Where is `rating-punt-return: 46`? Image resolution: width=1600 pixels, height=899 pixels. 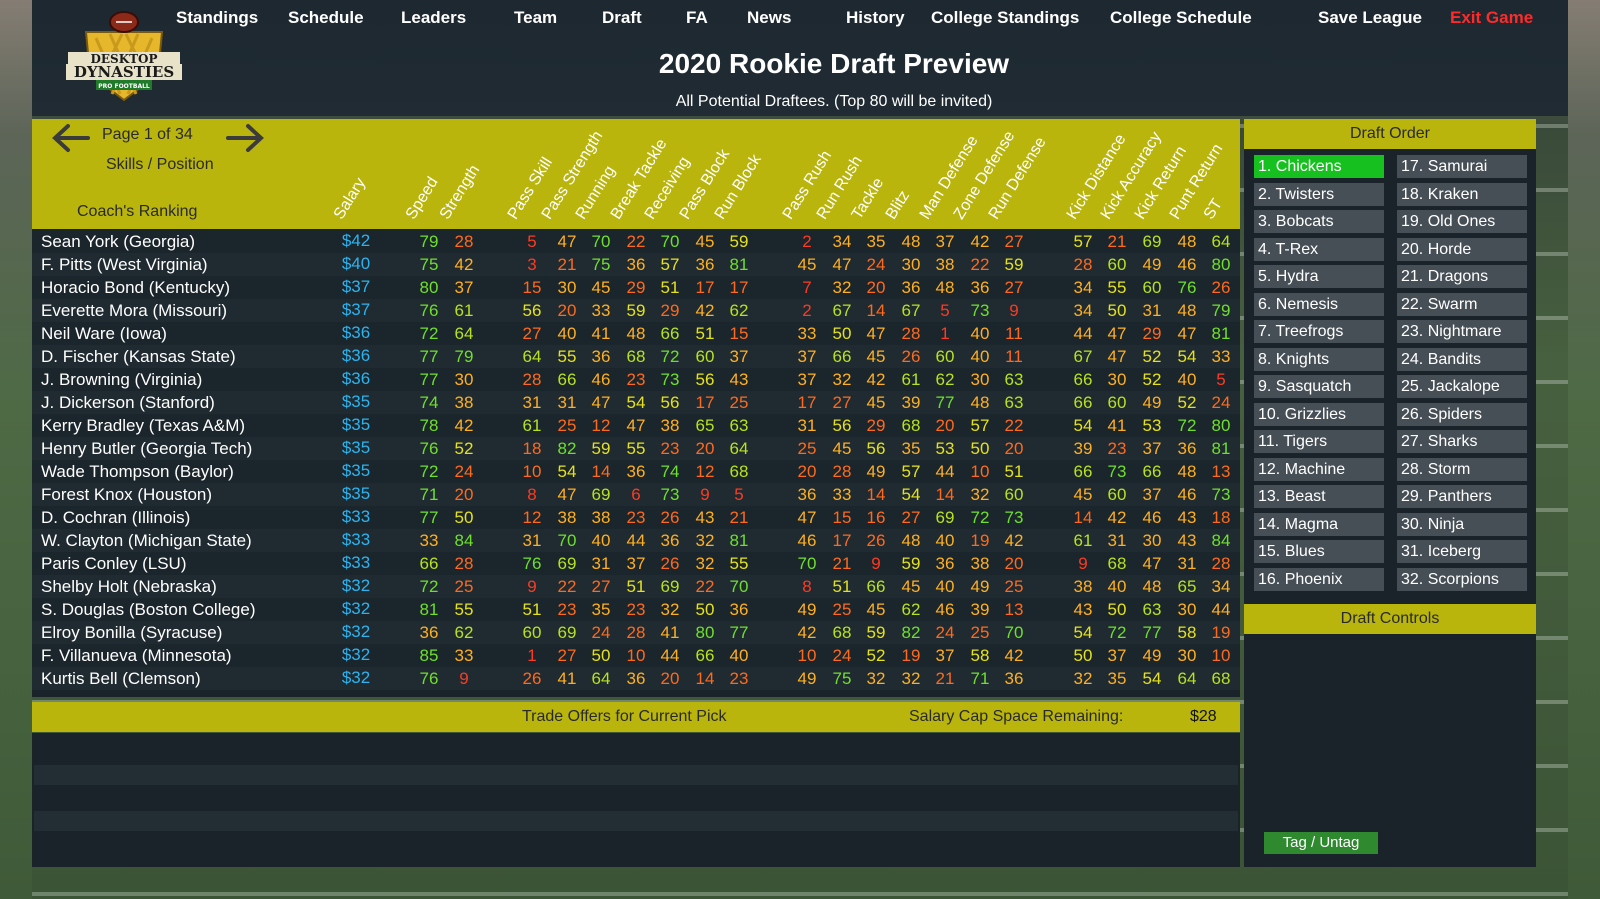
rating-punt-return: 46 is located at coordinates (1187, 494).